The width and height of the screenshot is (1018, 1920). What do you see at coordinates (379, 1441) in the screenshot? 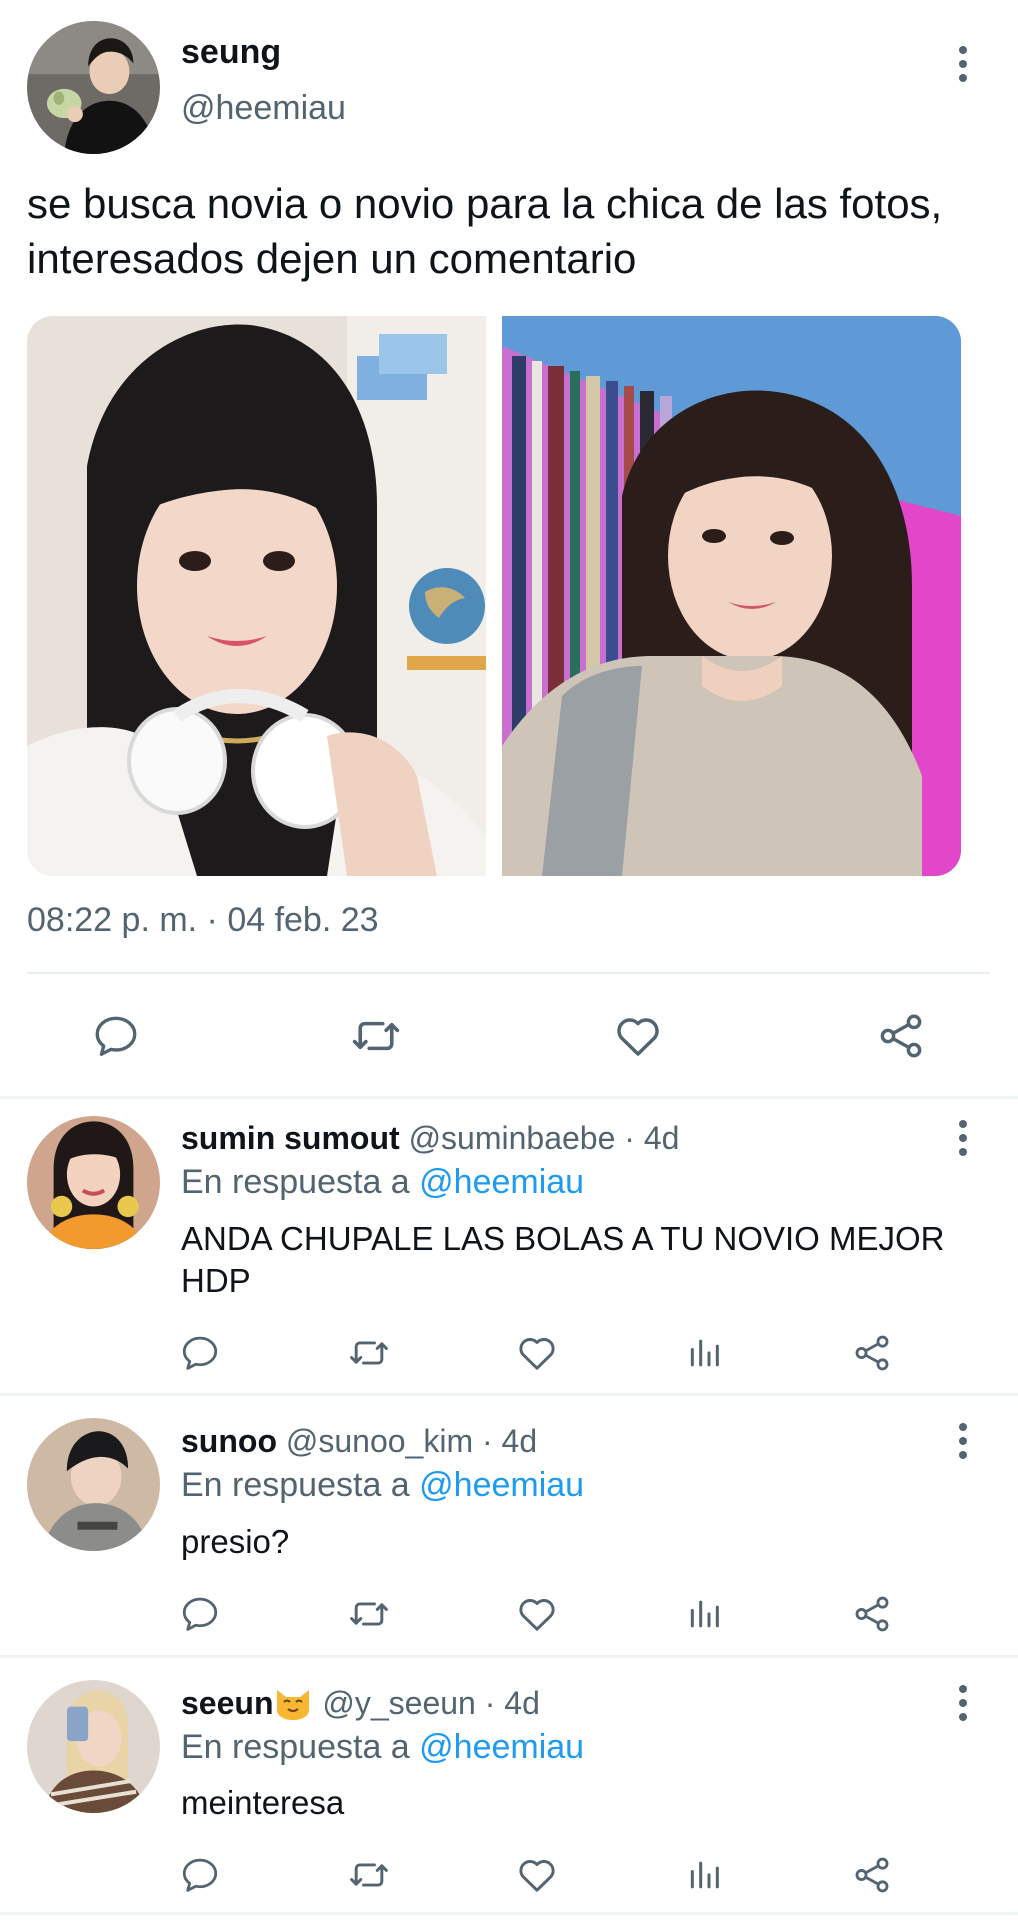
I see `author-handle: @sunoo_kim` at bounding box center [379, 1441].